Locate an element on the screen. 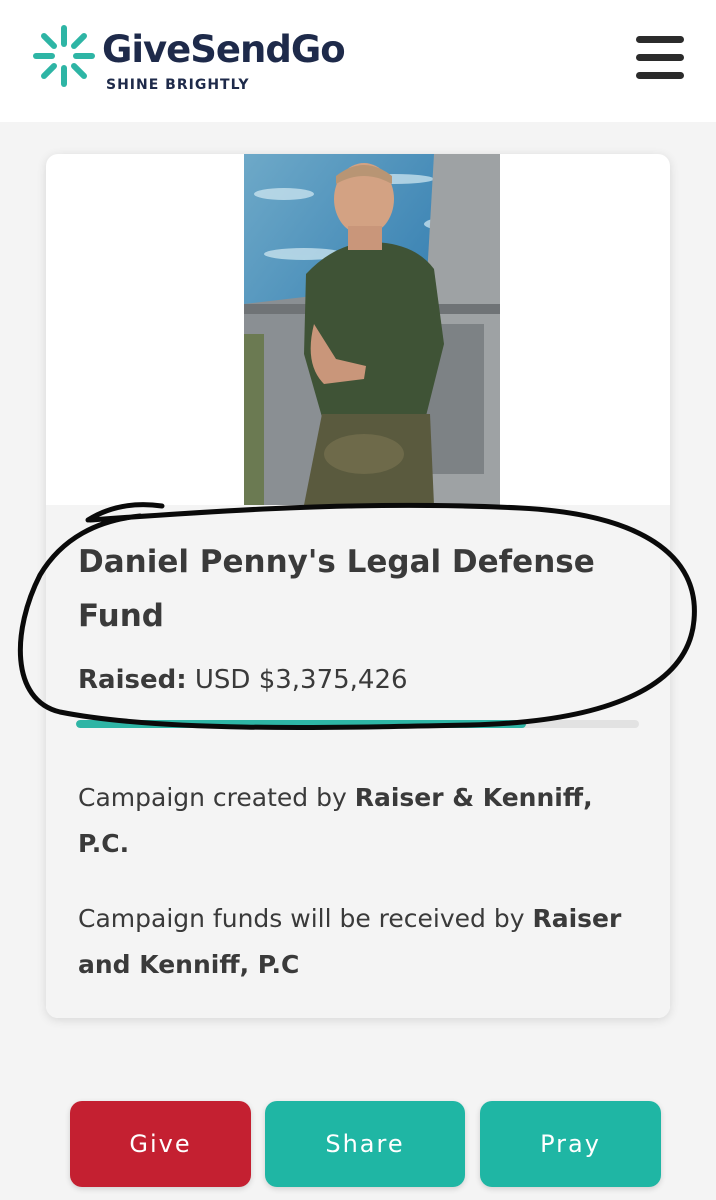 This screenshot has width=716, height=1200. raised-amount: Raised: USD $3,375,426 is located at coordinates (243, 680).